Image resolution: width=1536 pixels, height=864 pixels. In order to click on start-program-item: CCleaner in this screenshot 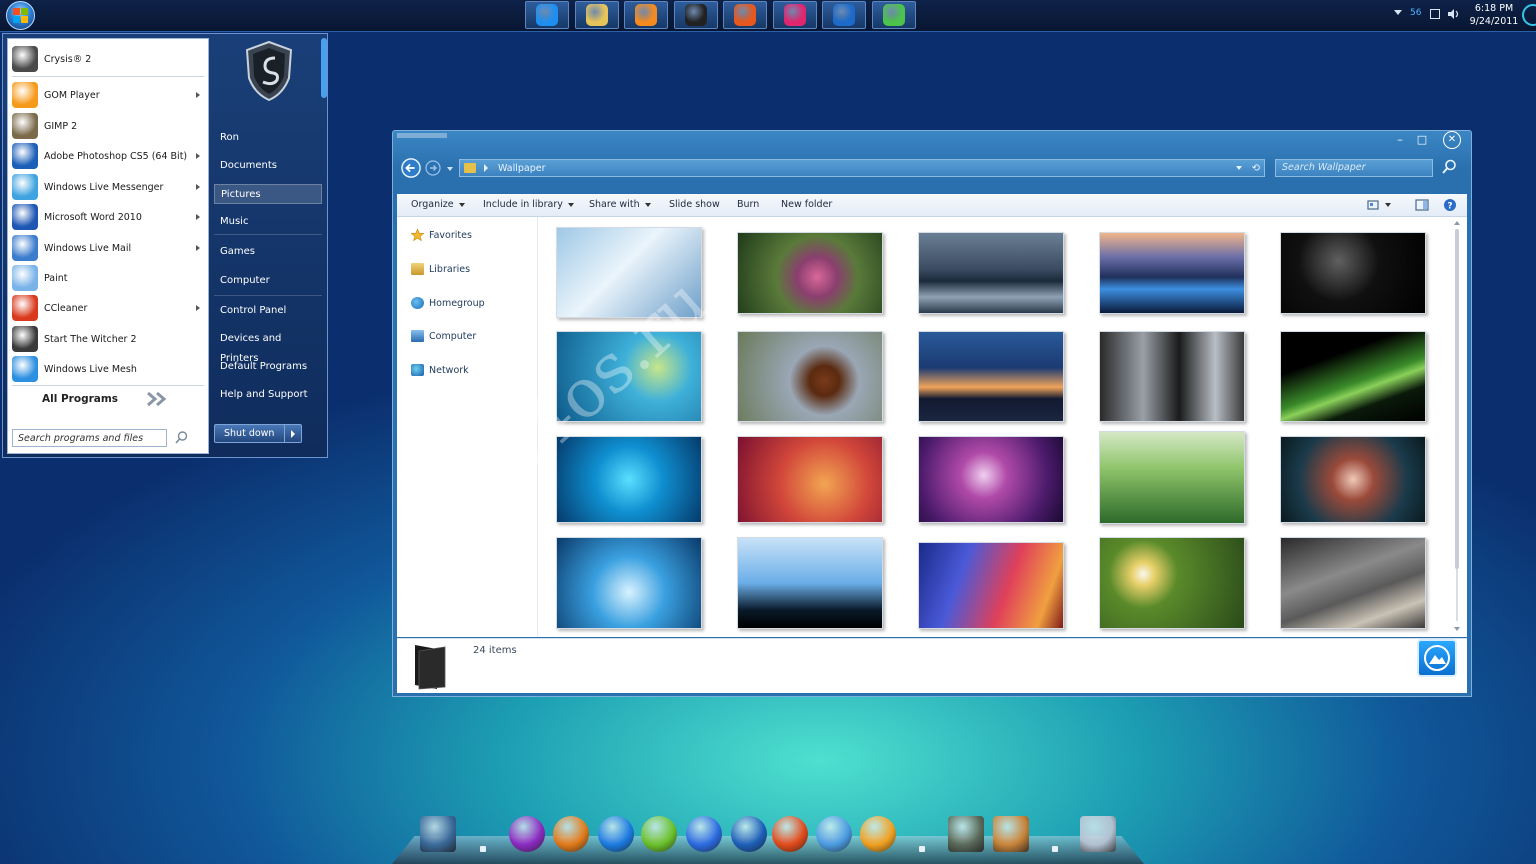, I will do `click(108, 308)`.